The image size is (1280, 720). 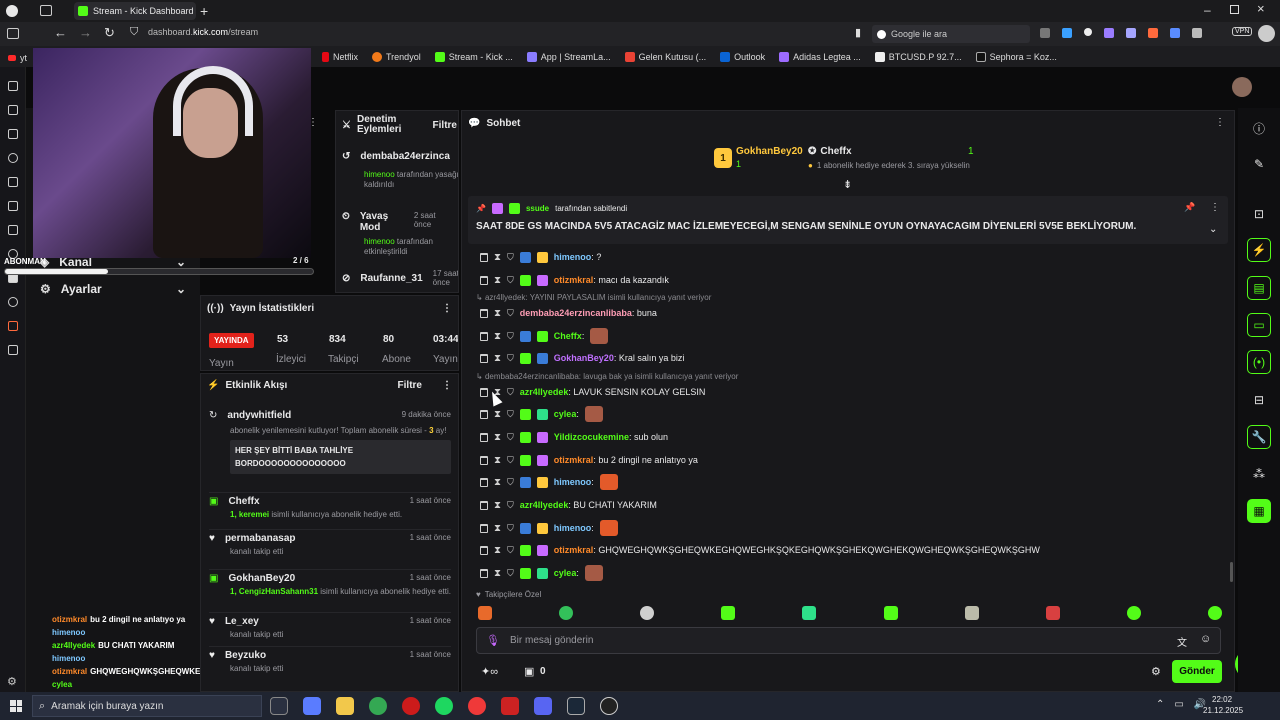 I want to click on chat-input: 🎙 Bir mesaj gönderin 文 ☺, so click(x=848, y=640).